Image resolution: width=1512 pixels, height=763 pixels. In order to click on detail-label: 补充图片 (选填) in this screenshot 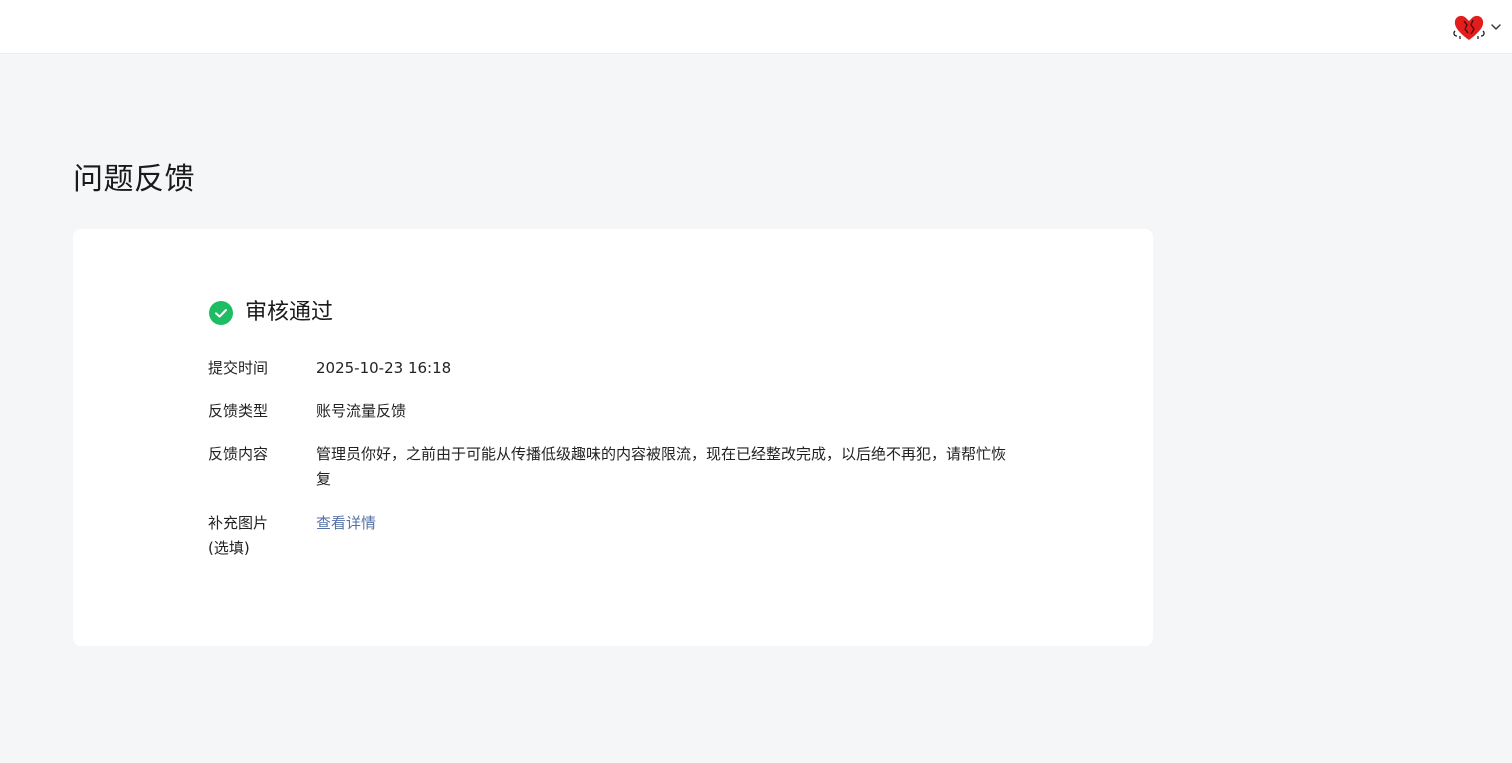, I will do `click(238, 535)`.